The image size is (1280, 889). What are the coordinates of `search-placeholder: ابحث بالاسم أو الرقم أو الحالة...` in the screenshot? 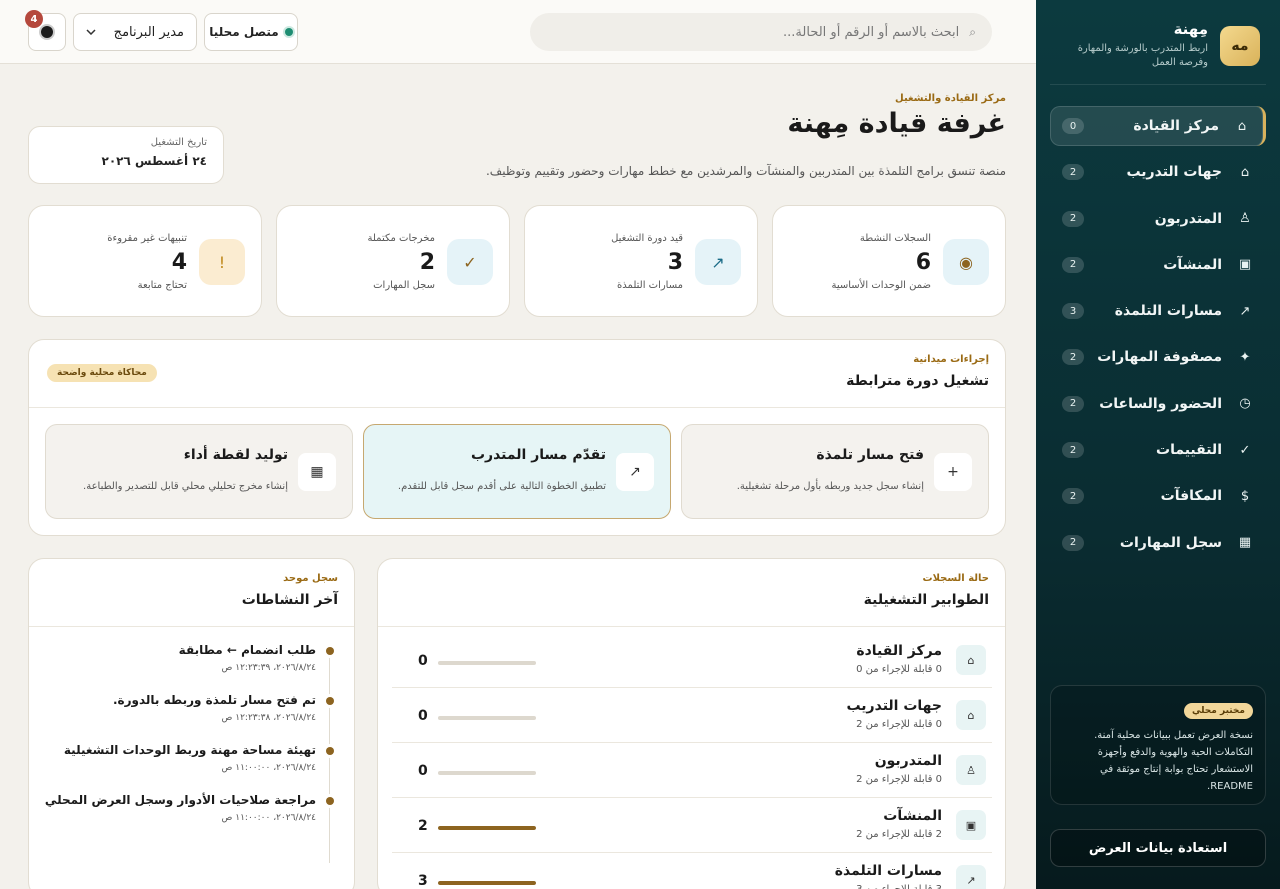 It's located at (871, 32).